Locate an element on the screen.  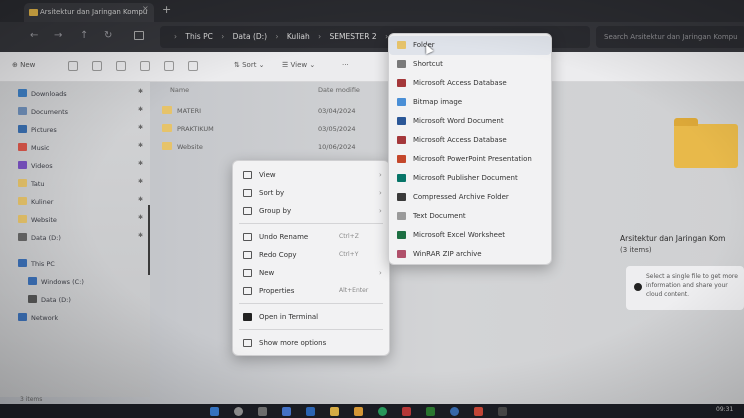
cut-icon is located at coordinates (73, 66).